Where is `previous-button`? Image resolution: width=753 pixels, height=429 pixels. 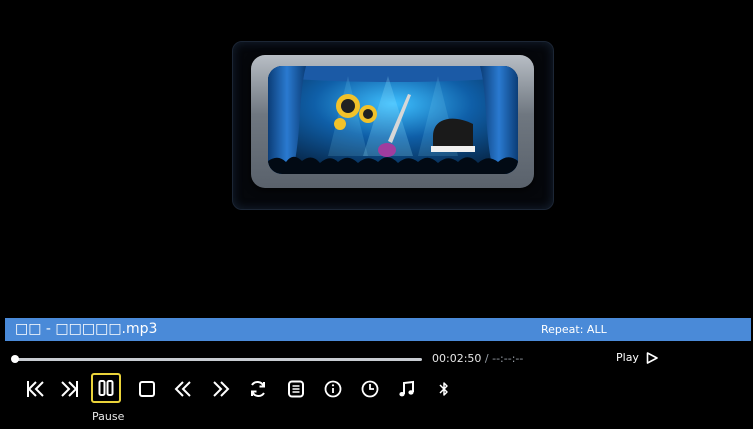 previous-button is located at coordinates (35, 389).